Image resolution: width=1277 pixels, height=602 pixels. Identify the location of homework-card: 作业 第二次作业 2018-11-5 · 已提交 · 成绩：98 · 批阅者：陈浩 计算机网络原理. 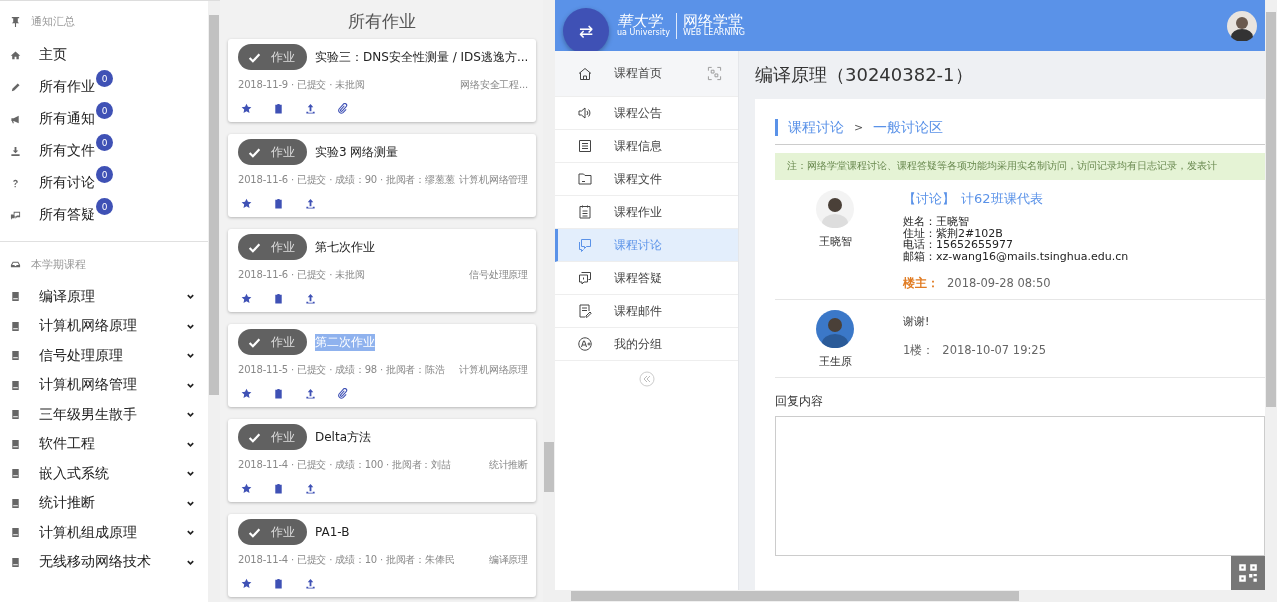
(382, 365).